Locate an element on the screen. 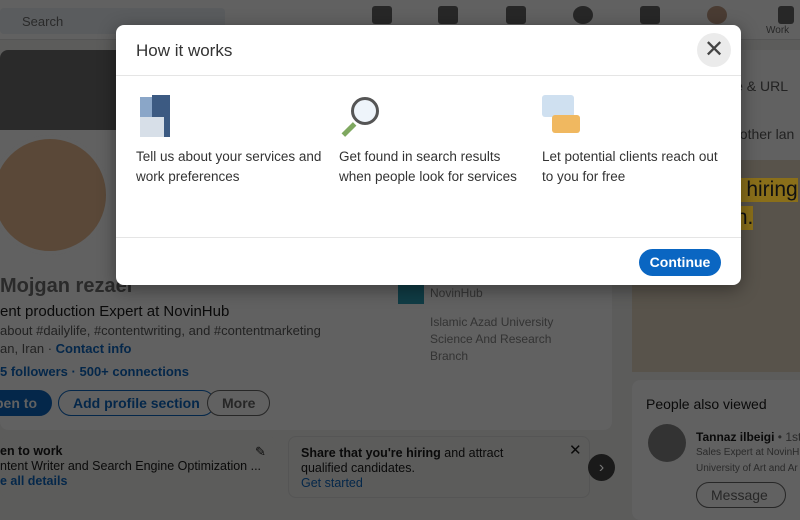 The image size is (800, 520). continue-button: Continue is located at coordinates (680, 262).